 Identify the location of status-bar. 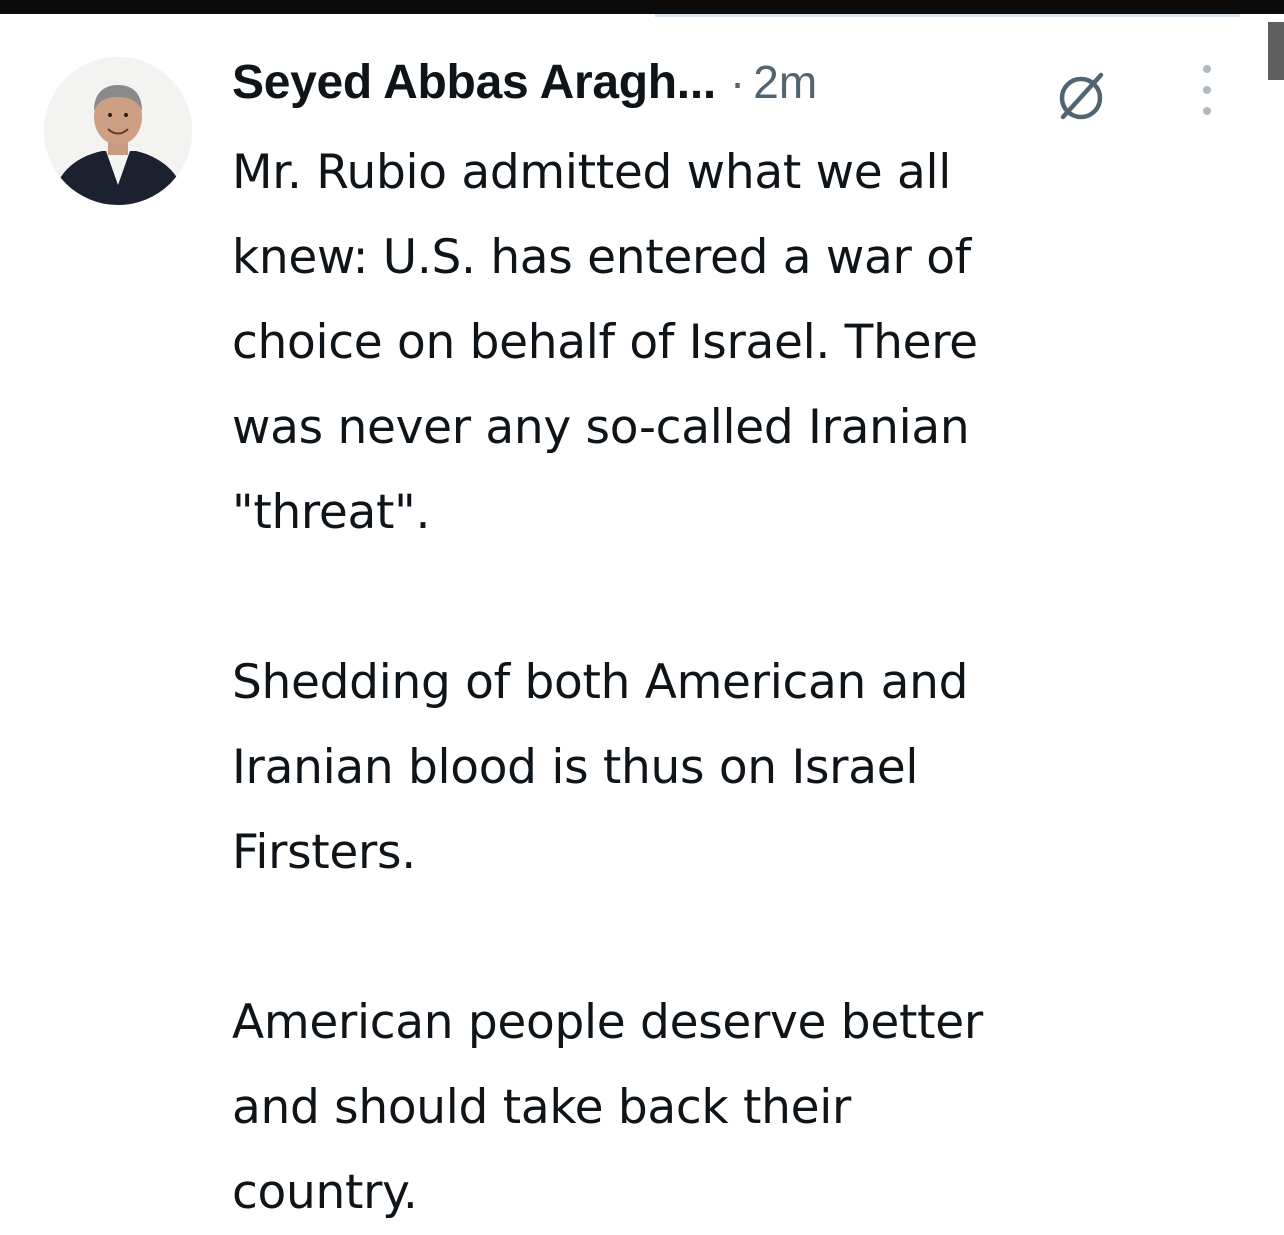
(642, 7).